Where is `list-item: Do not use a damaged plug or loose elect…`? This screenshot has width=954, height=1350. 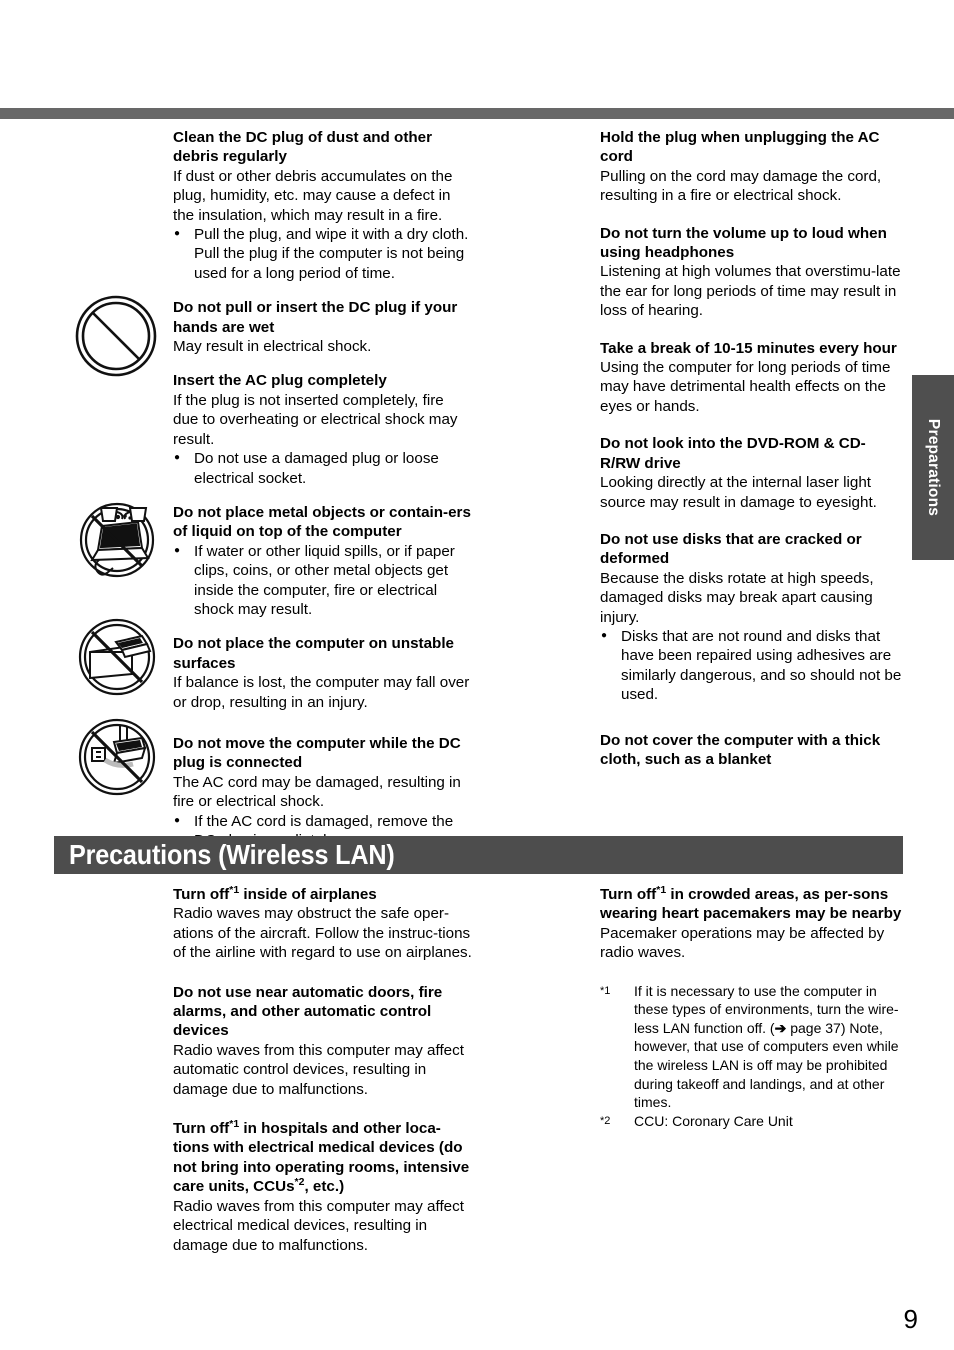 list-item: Do not use a damaged plug or loose elect… is located at coordinates (322, 468).